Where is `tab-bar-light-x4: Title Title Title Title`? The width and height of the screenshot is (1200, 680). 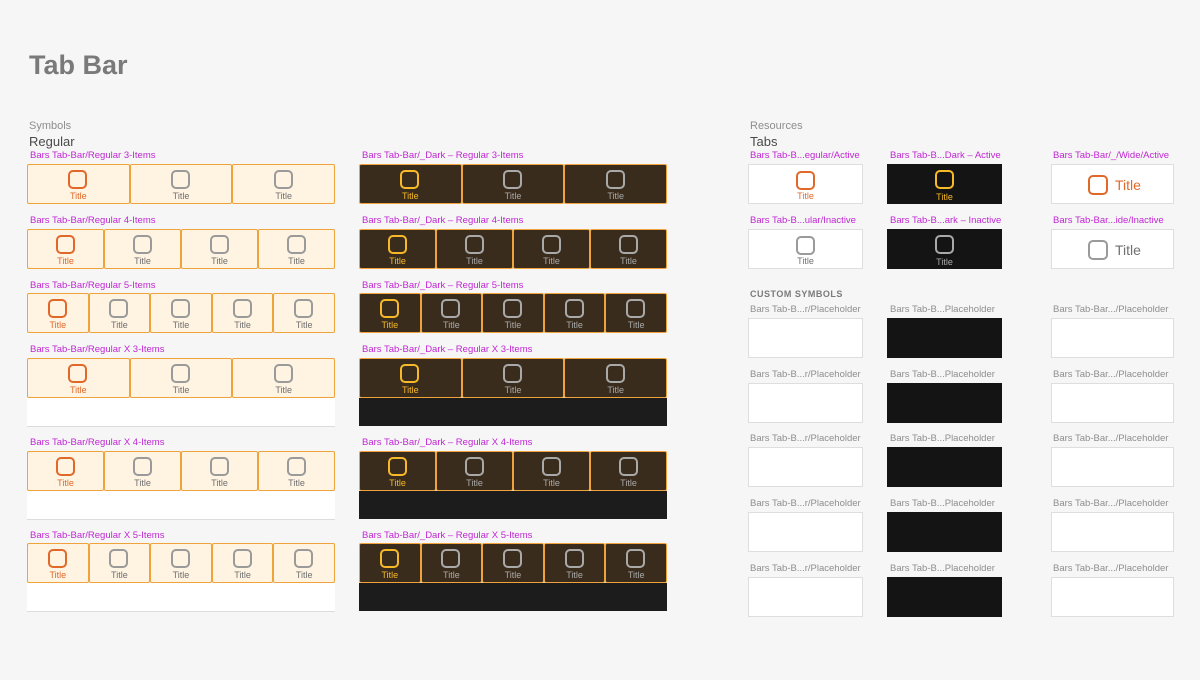 tab-bar-light-x4: Title Title Title Title is located at coordinates (181, 471).